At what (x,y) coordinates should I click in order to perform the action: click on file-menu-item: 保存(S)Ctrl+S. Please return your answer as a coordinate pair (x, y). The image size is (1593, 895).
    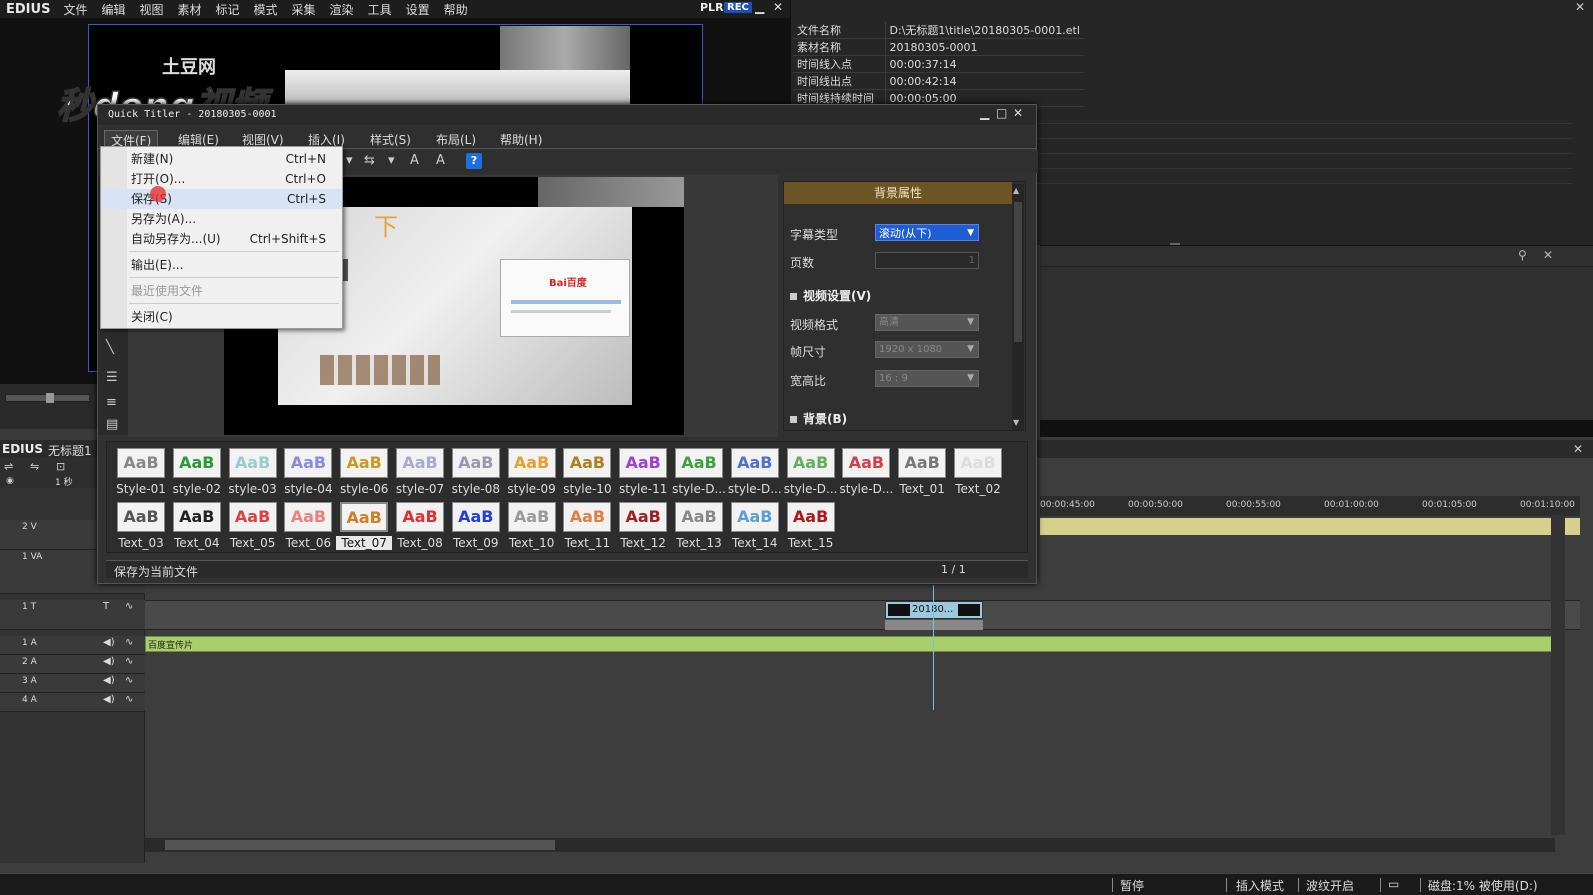
    Looking at the image, I should click on (221, 199).